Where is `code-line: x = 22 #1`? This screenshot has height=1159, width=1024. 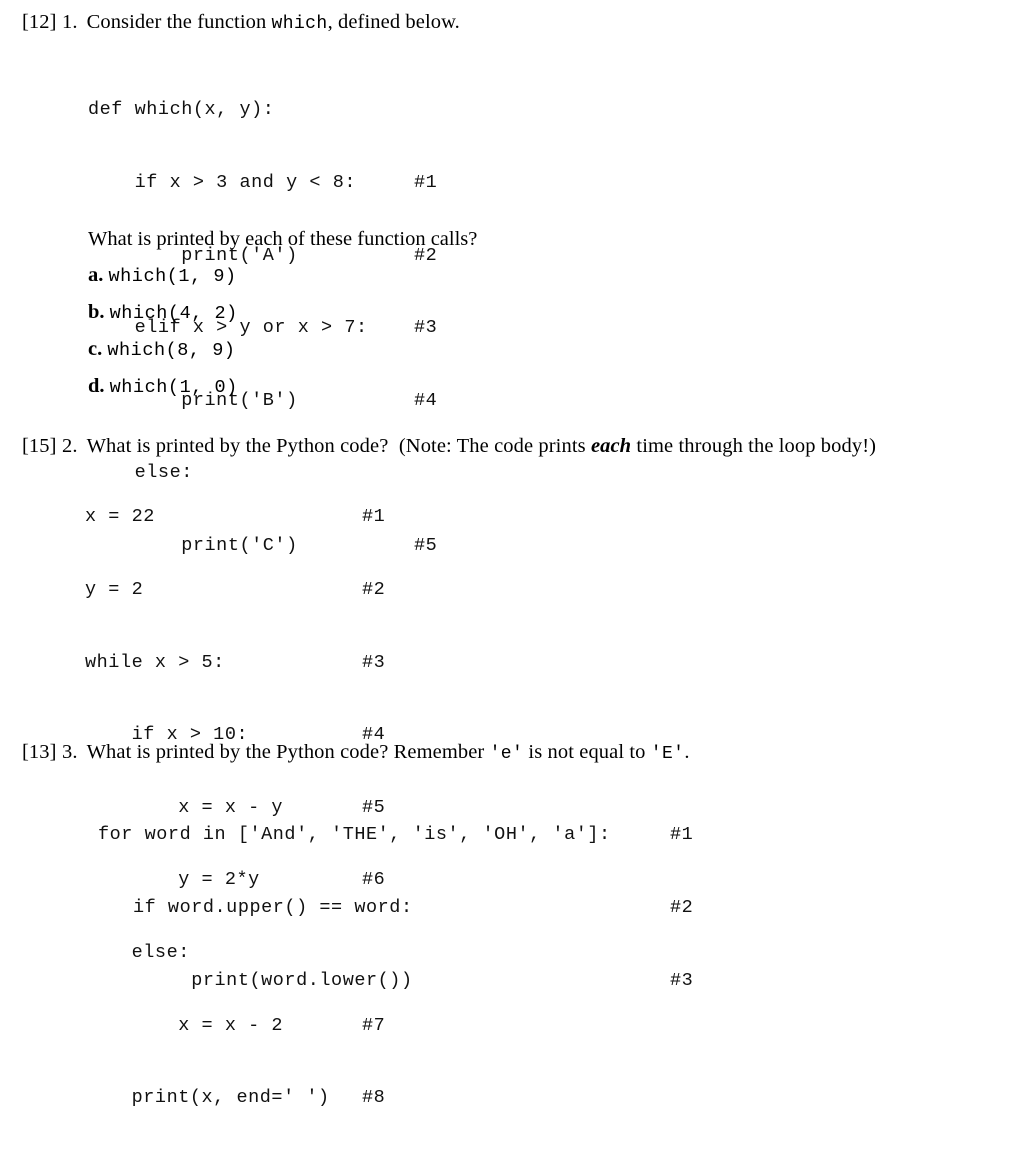 code-line: x = 22 #1 is located at coordinates (235, 517).